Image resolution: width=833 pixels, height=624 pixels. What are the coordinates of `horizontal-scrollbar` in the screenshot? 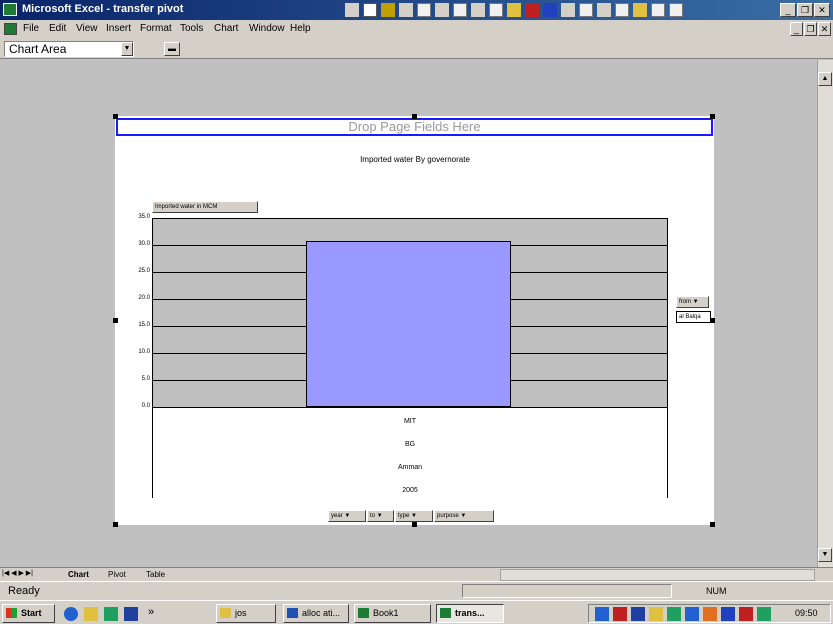 It's located at (657, 575).